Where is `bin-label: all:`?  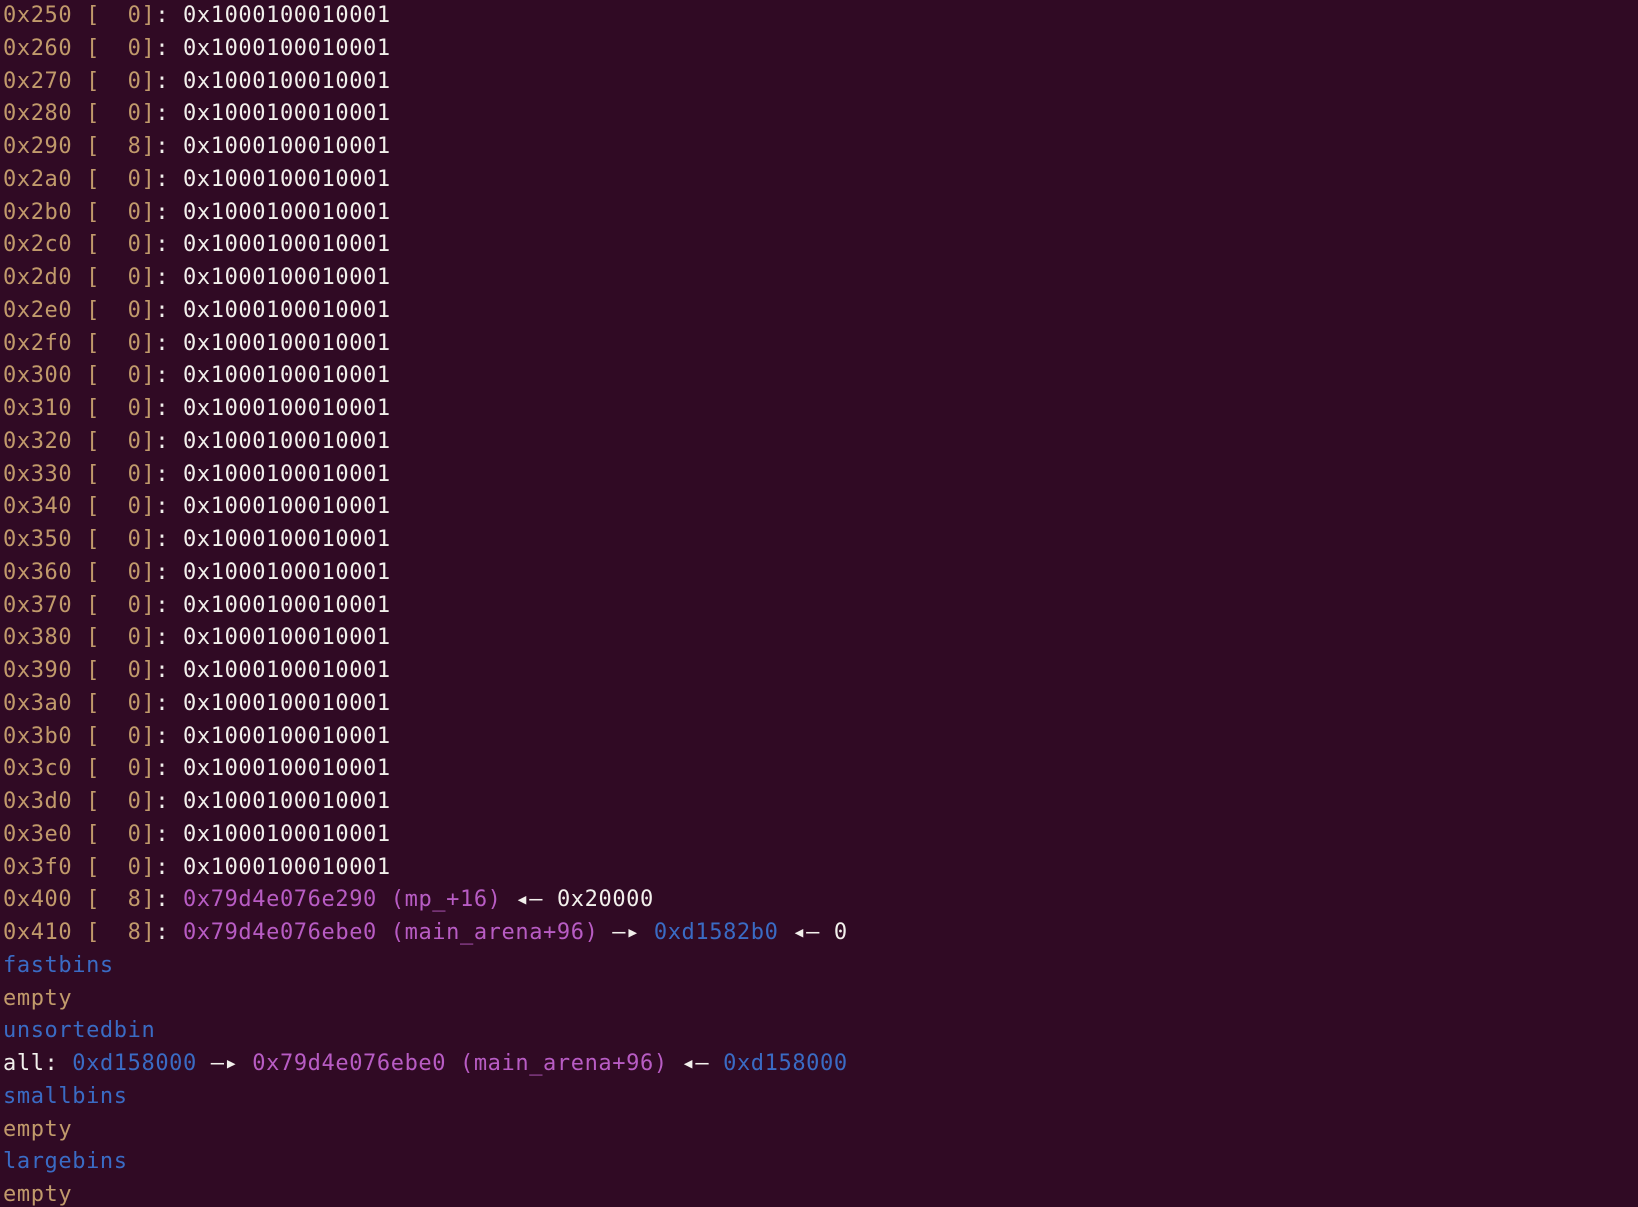
bin-label: all: is located at coordinates (31, 1063).